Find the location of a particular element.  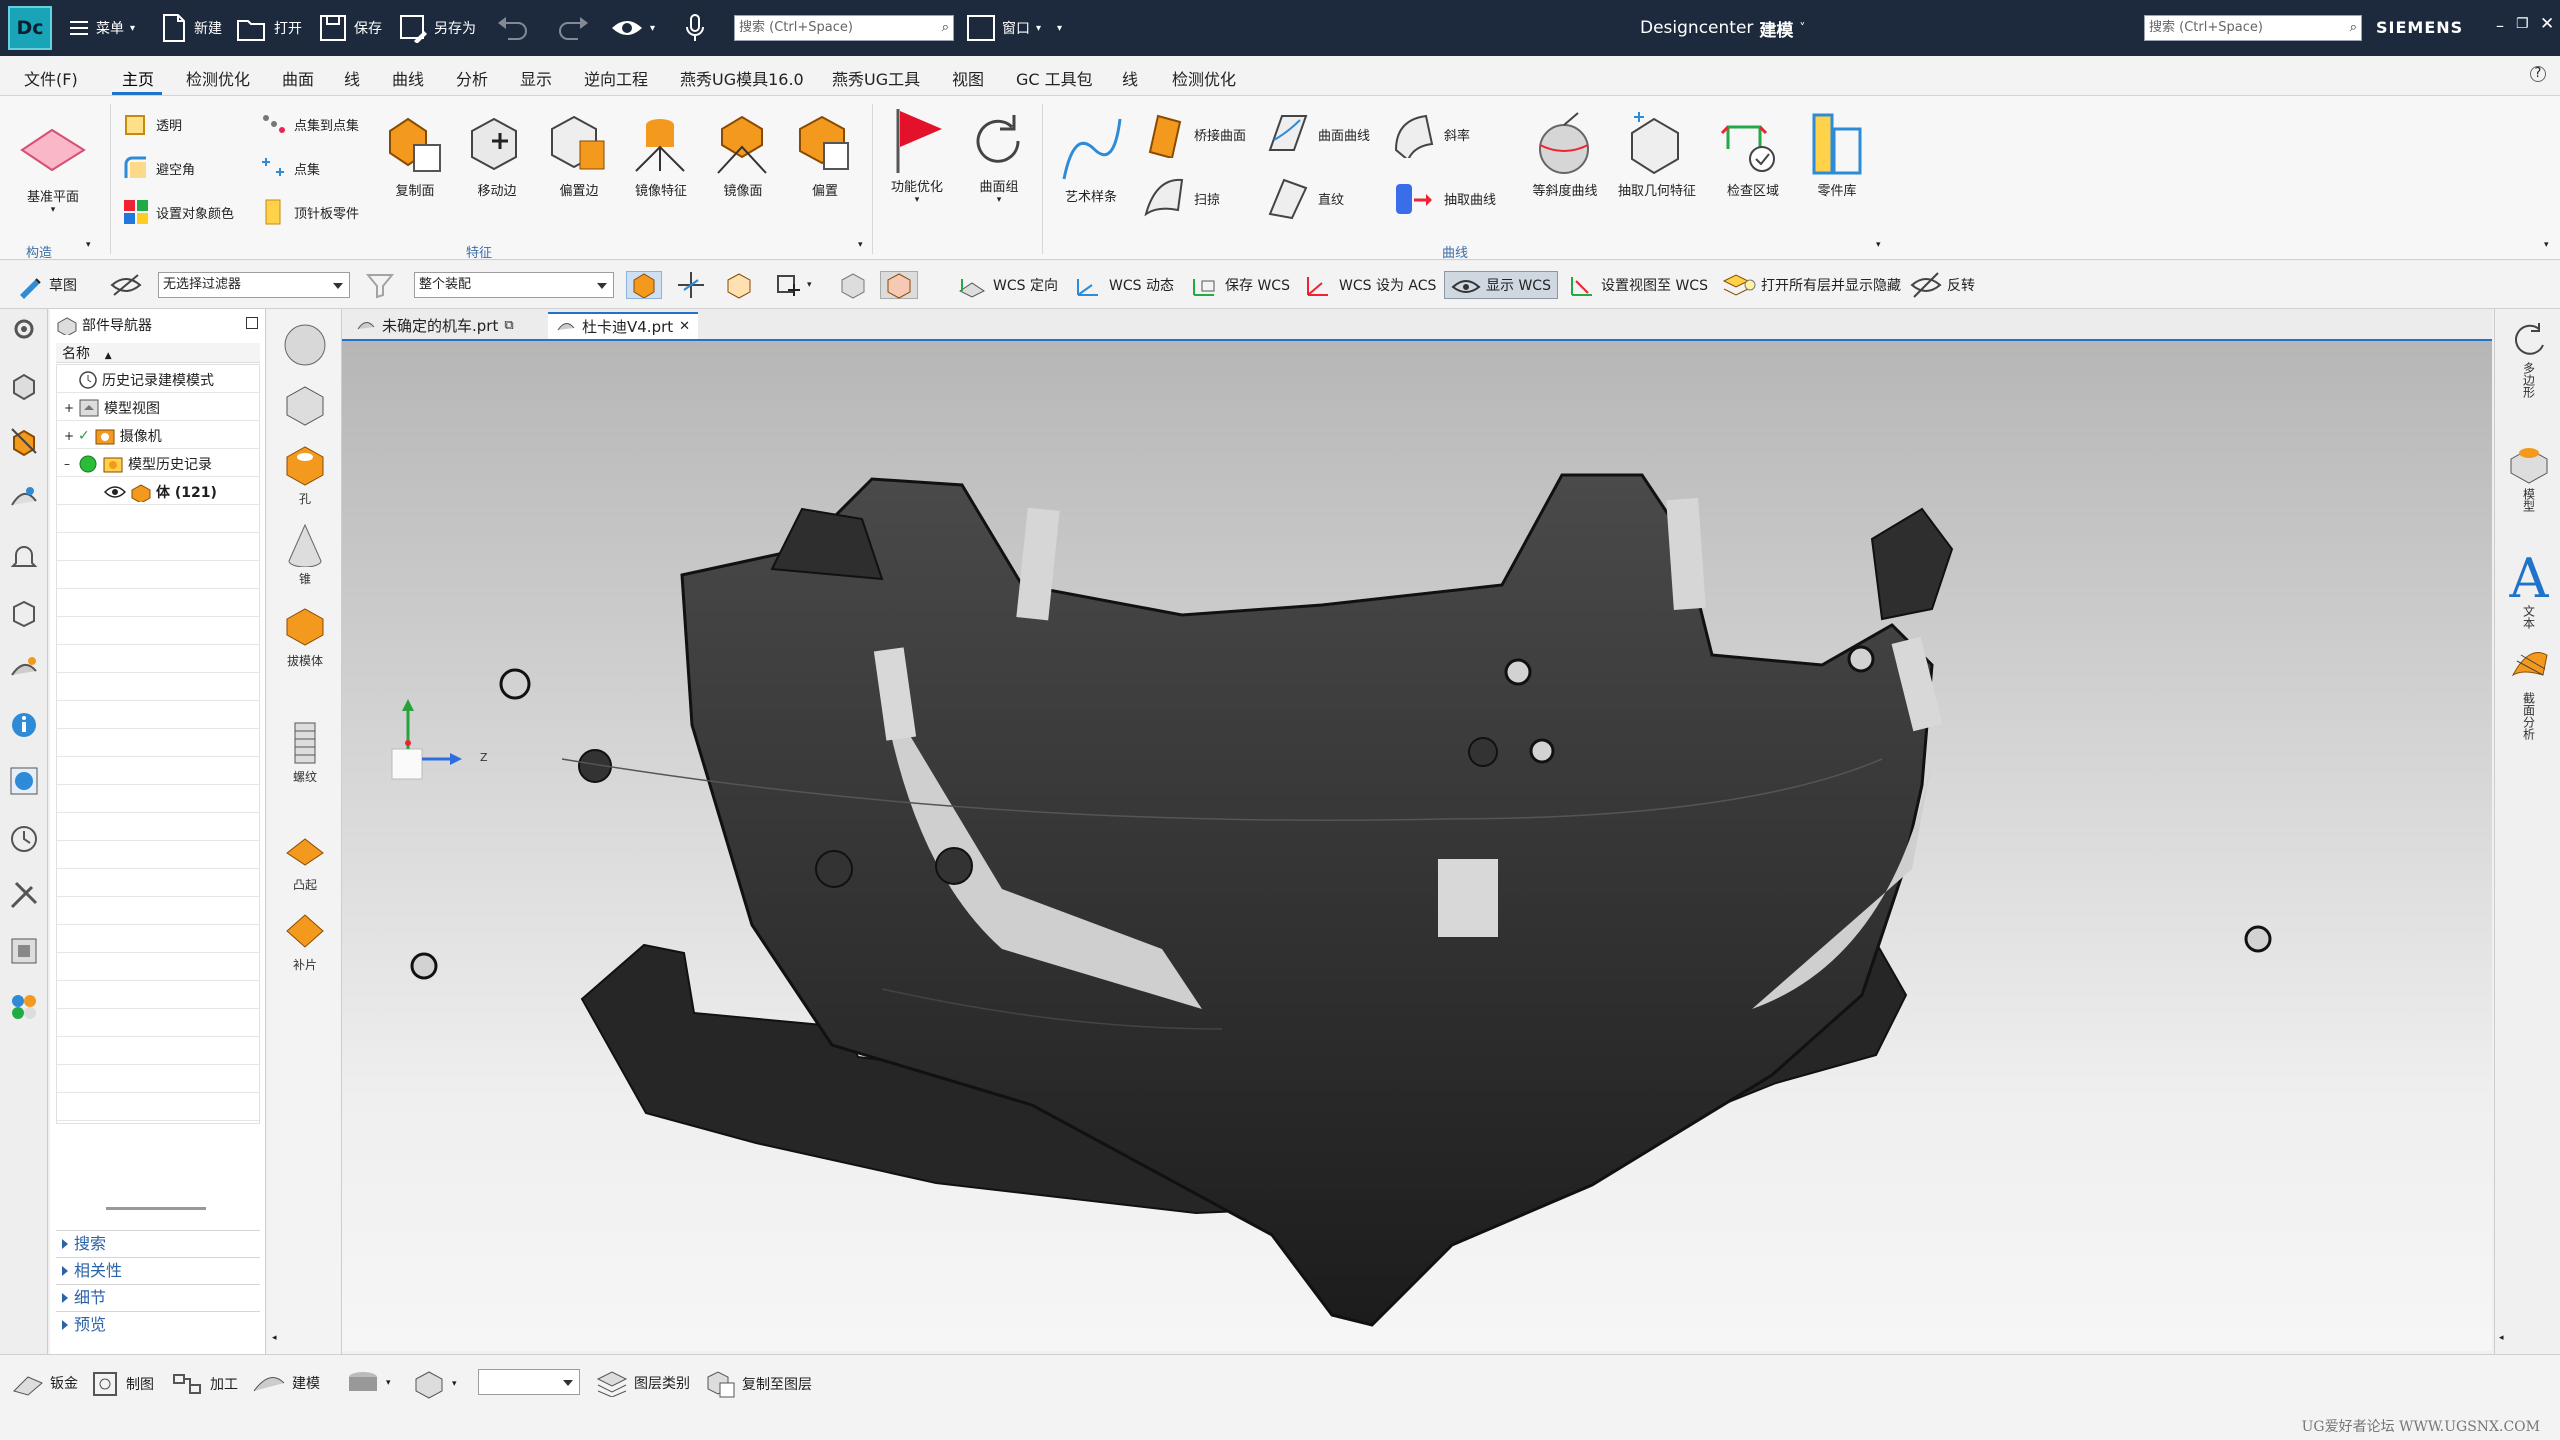

tree-row-cameras: + ✓ 摄像机 is located at coordinates (113, 436).